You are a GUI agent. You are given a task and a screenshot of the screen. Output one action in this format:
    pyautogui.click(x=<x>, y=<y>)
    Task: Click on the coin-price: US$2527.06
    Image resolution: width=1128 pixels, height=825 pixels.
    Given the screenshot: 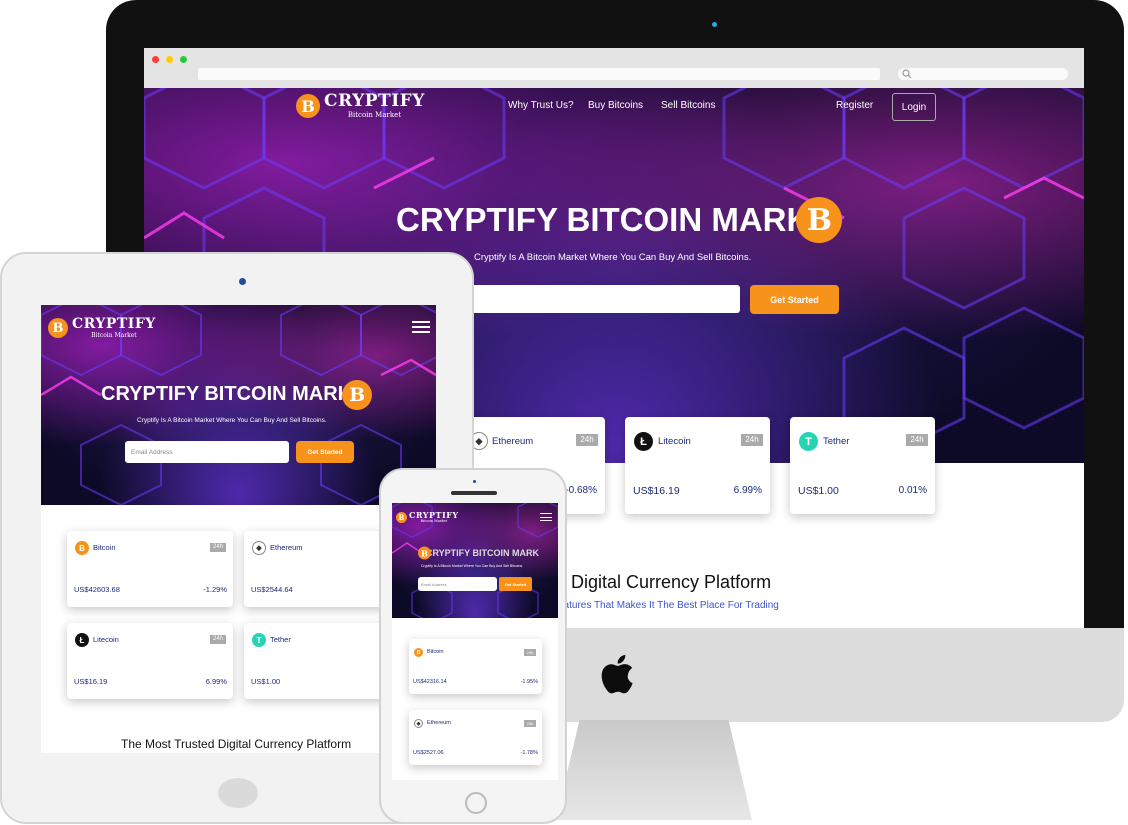 What is the action you would take?
    pyautogui.click(x=428, y=753)
    